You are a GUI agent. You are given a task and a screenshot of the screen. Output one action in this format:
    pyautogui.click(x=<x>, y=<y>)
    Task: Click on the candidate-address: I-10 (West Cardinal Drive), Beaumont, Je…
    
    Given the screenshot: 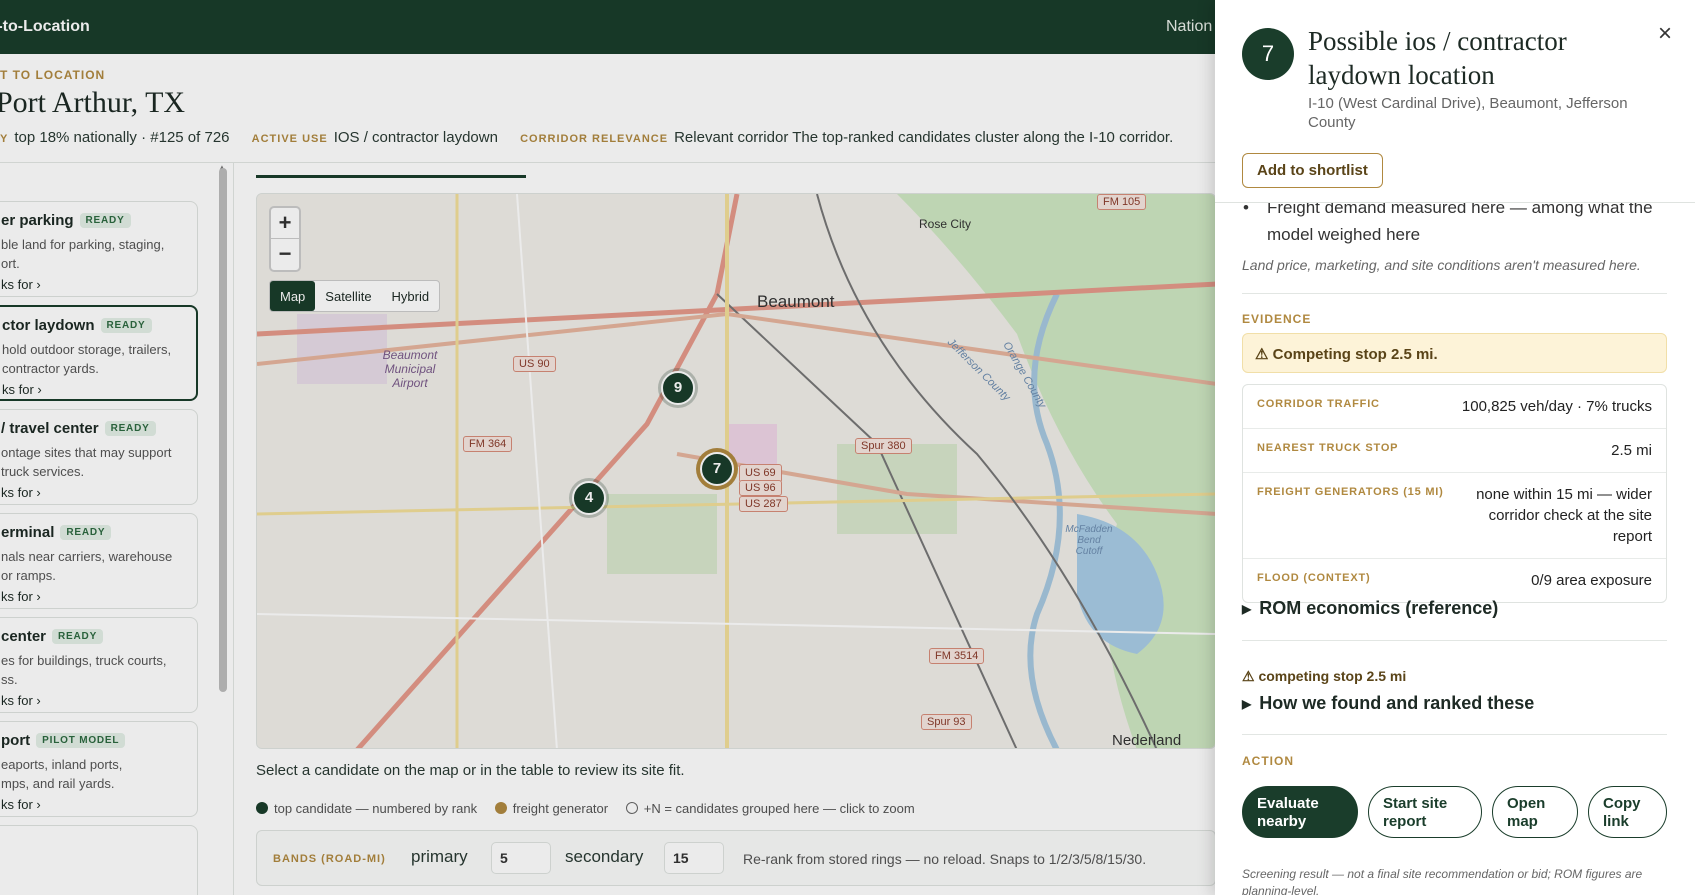 What is the action you would take?
    pyautogui.click(x=1468, y=113)
    